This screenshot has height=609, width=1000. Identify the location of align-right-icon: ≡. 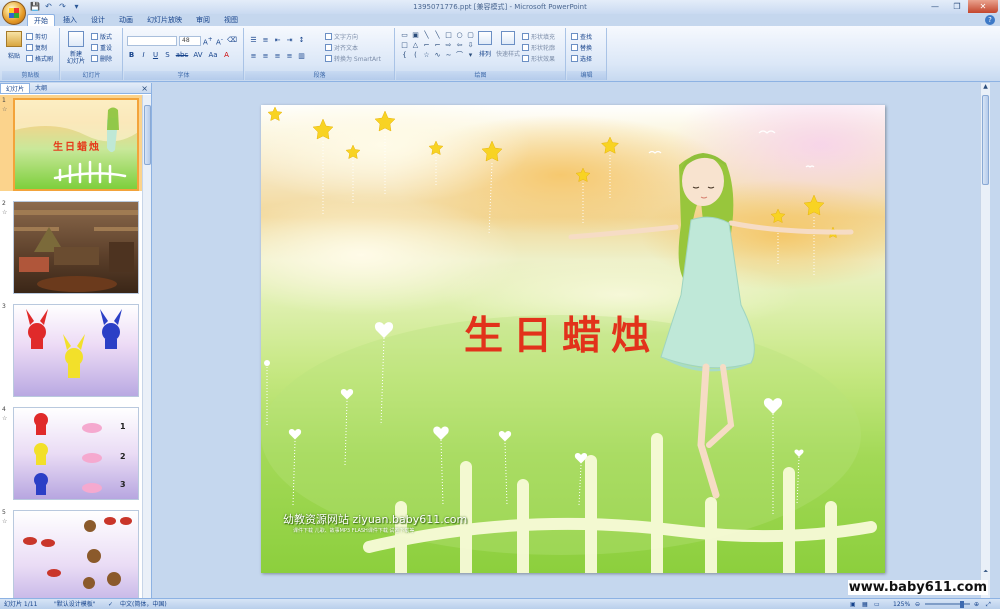
(277, 56).